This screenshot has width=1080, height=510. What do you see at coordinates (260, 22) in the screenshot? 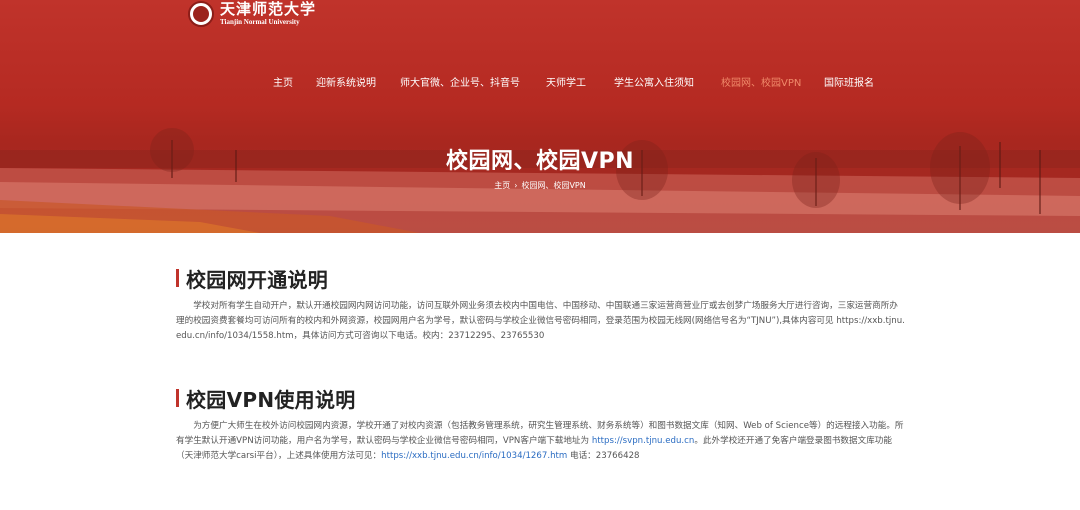
I see `logo-english-name: Tianjin Normal University` at bounding box center [260, 22].